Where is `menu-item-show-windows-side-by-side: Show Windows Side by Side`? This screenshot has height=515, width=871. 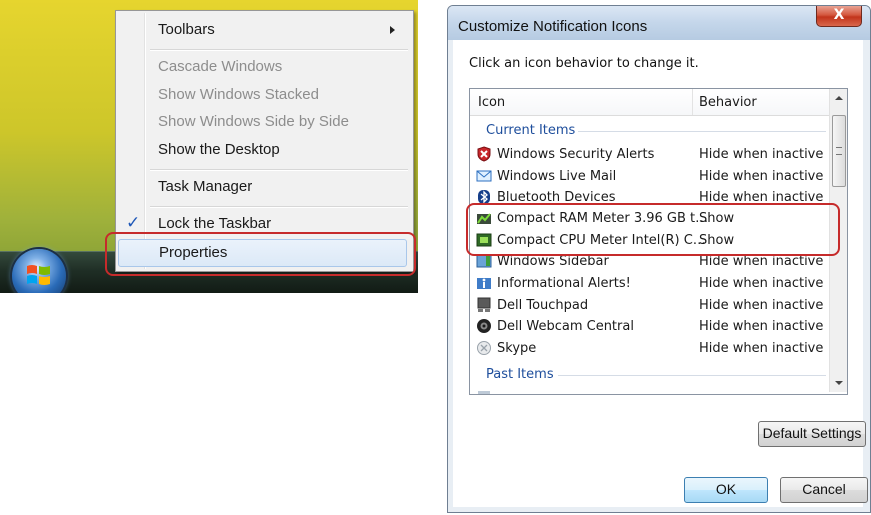
menu-item-show-windows-side-by-side: Show Windows Side by Side is located at coordinates (263, 122).